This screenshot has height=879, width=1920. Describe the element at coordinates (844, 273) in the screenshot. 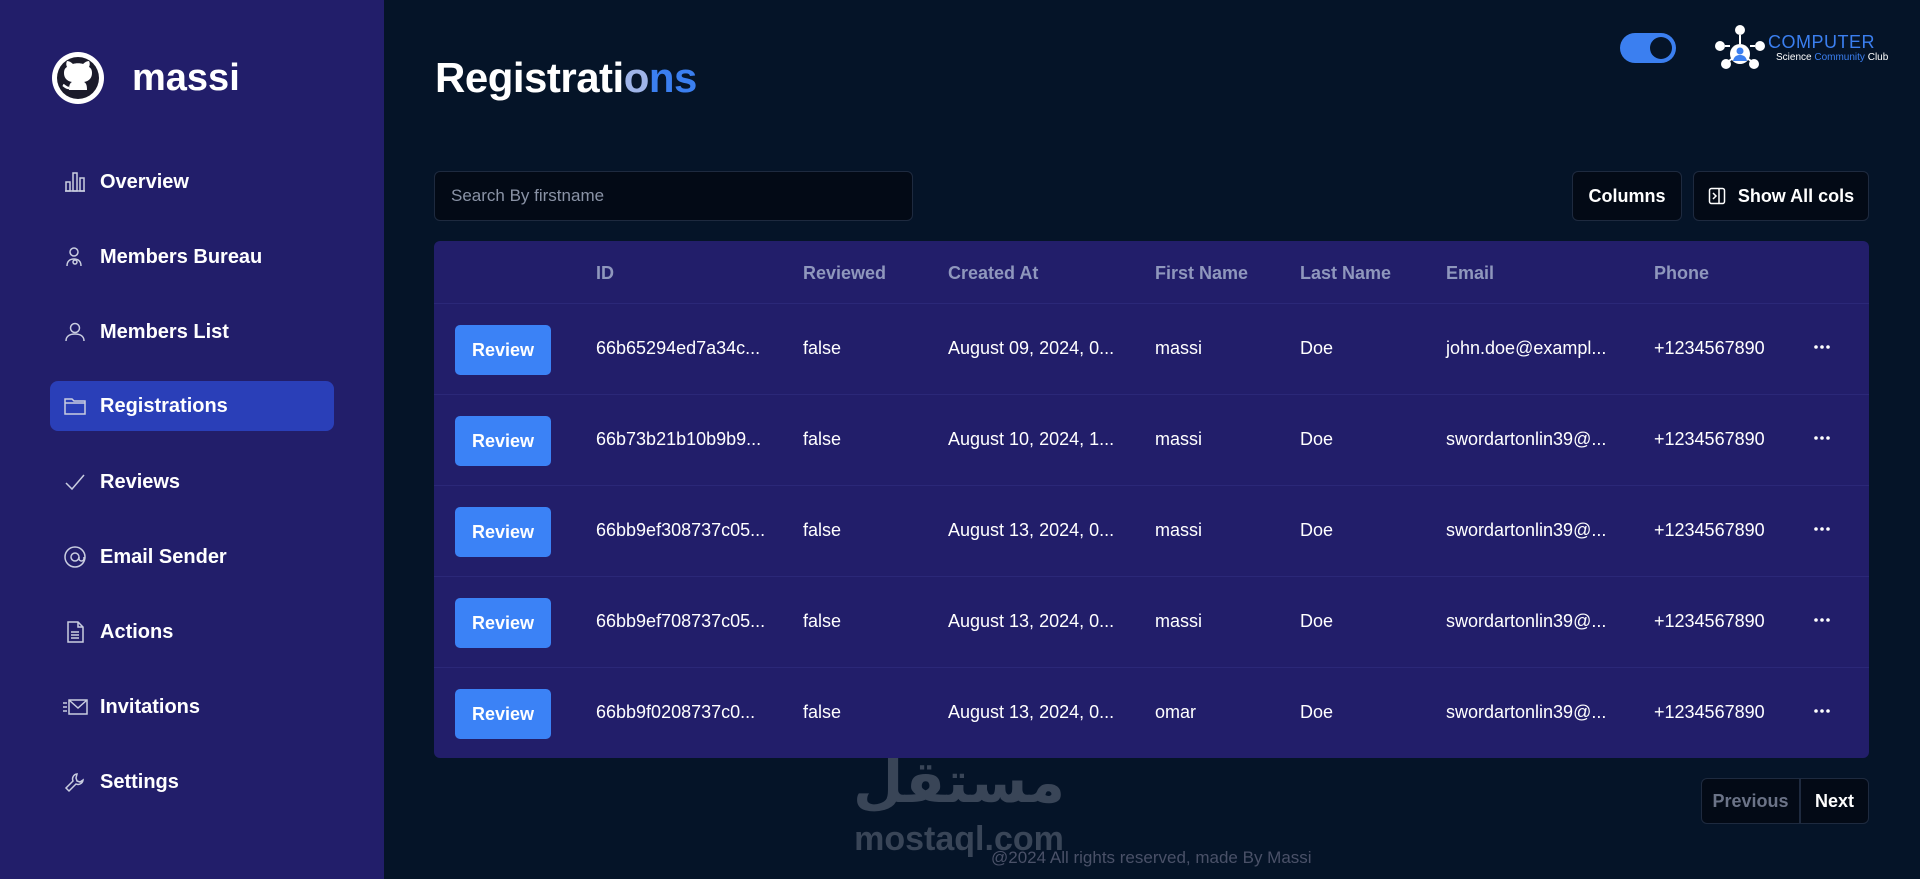

I see `column-header-reviewed: Reviewed` at that location.